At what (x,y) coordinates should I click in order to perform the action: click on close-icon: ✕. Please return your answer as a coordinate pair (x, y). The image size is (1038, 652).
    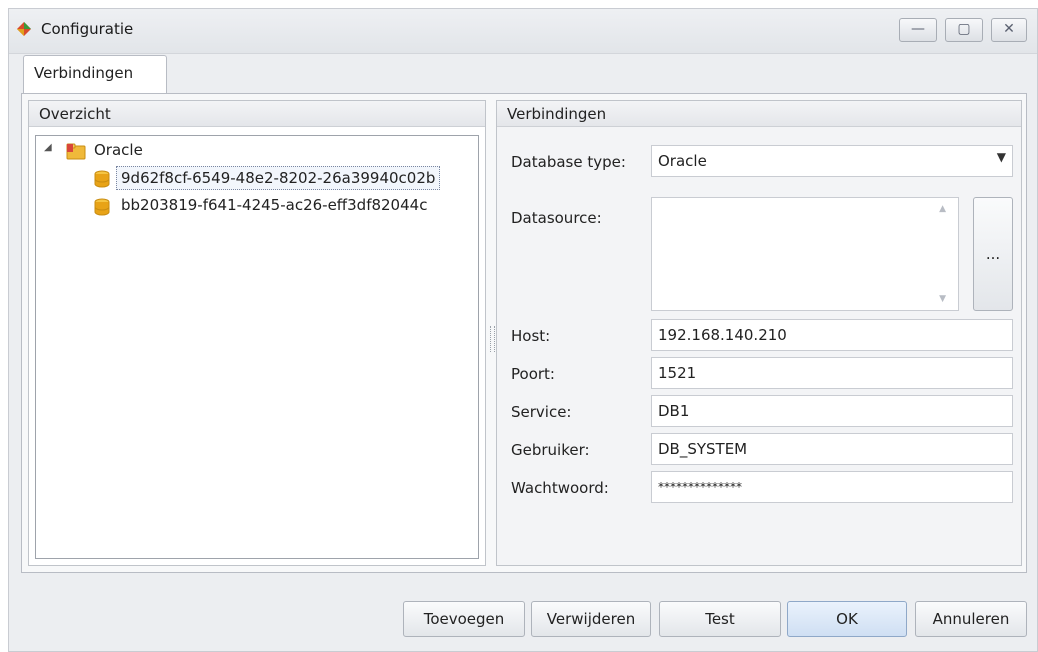
    Looking at the image, I should click on (1009, 29).